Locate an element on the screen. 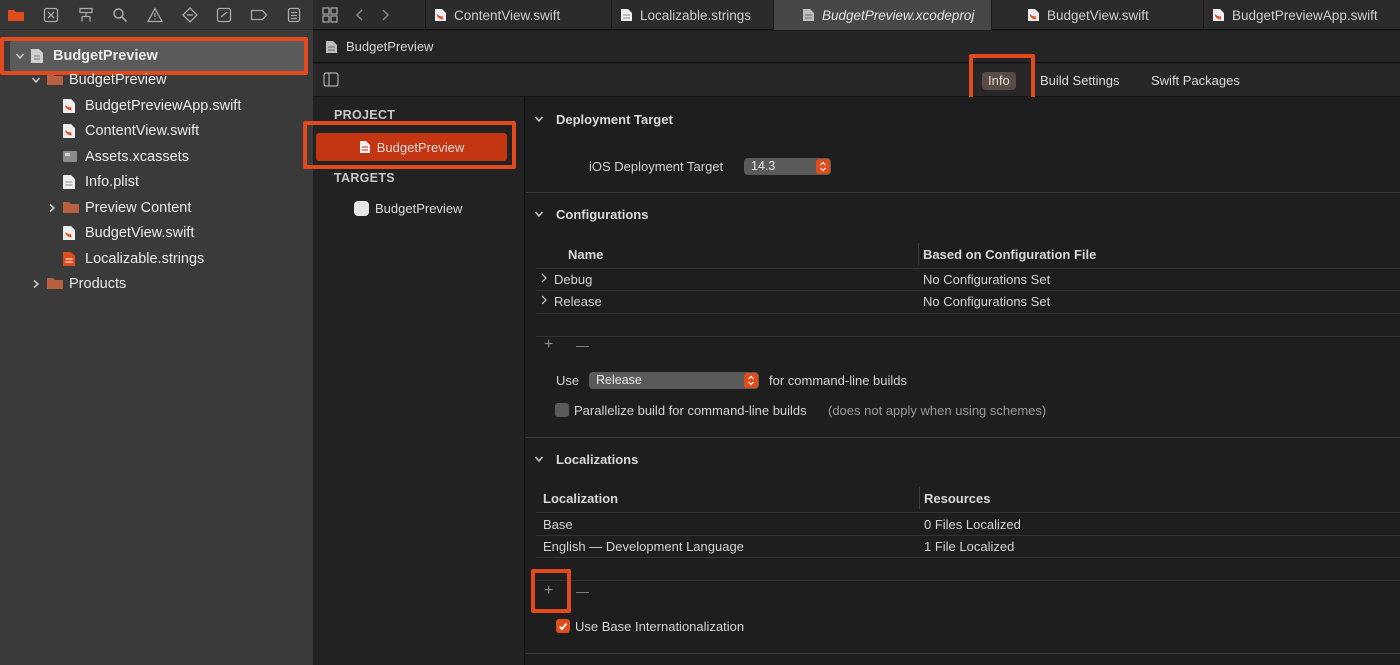  find-icon is located at coordinates (120, 15).